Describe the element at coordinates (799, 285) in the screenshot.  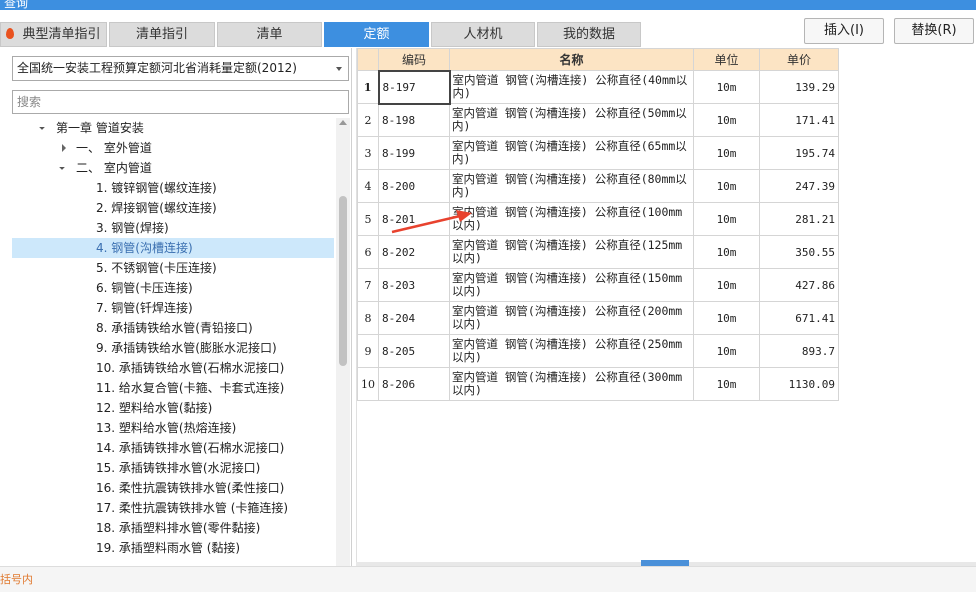
I see `cell-price: 427.86` at that location.